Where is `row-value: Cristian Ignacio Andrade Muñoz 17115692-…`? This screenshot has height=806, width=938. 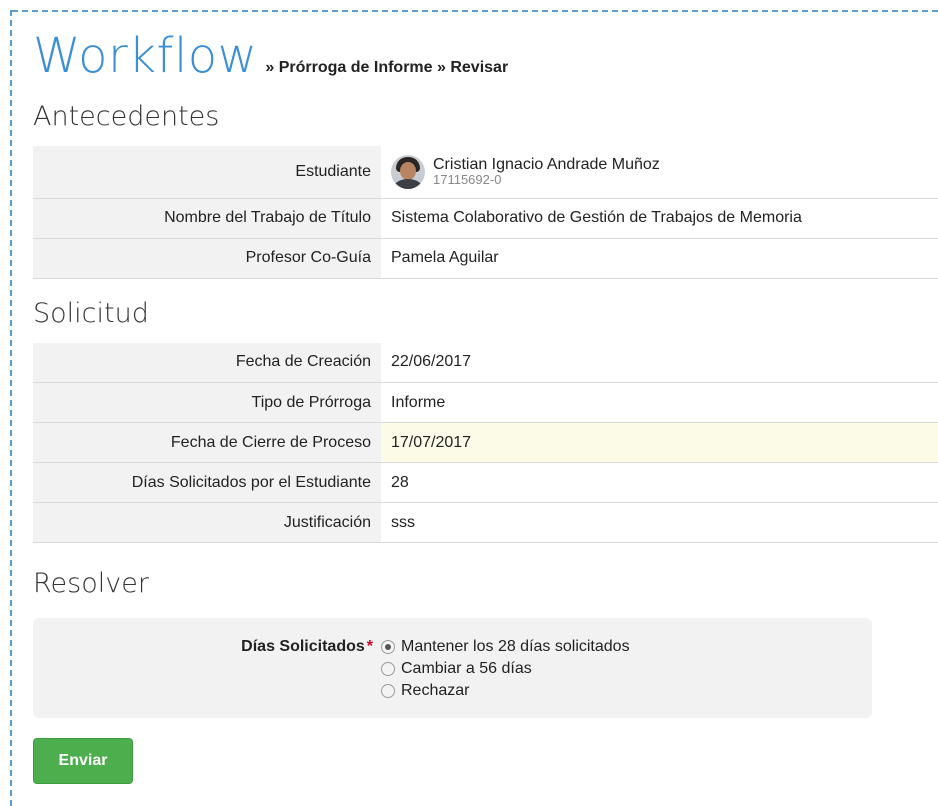 row-value: Cristian Ignacio Andrade Muñoz 17115692-… is located at coordinates (659, 172).